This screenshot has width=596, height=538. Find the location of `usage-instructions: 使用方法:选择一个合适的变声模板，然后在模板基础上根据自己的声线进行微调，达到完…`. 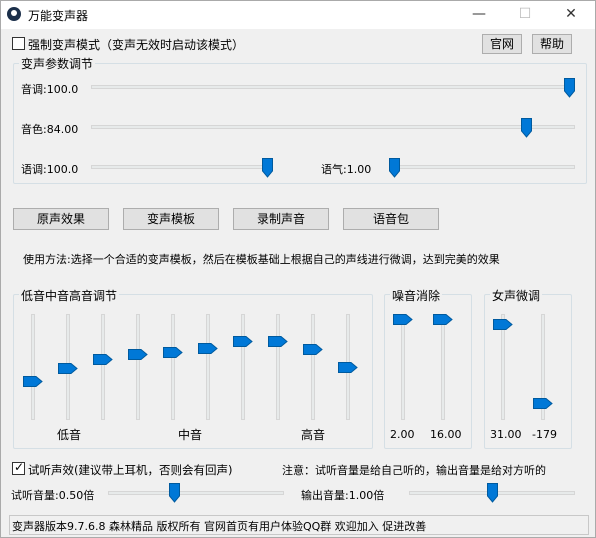

usage-instructions: 使用方法:选择一个合适的变声模板，然后在模板基础上根据自己的声线进行微调，达到完… is located at coordinates (261, 259).